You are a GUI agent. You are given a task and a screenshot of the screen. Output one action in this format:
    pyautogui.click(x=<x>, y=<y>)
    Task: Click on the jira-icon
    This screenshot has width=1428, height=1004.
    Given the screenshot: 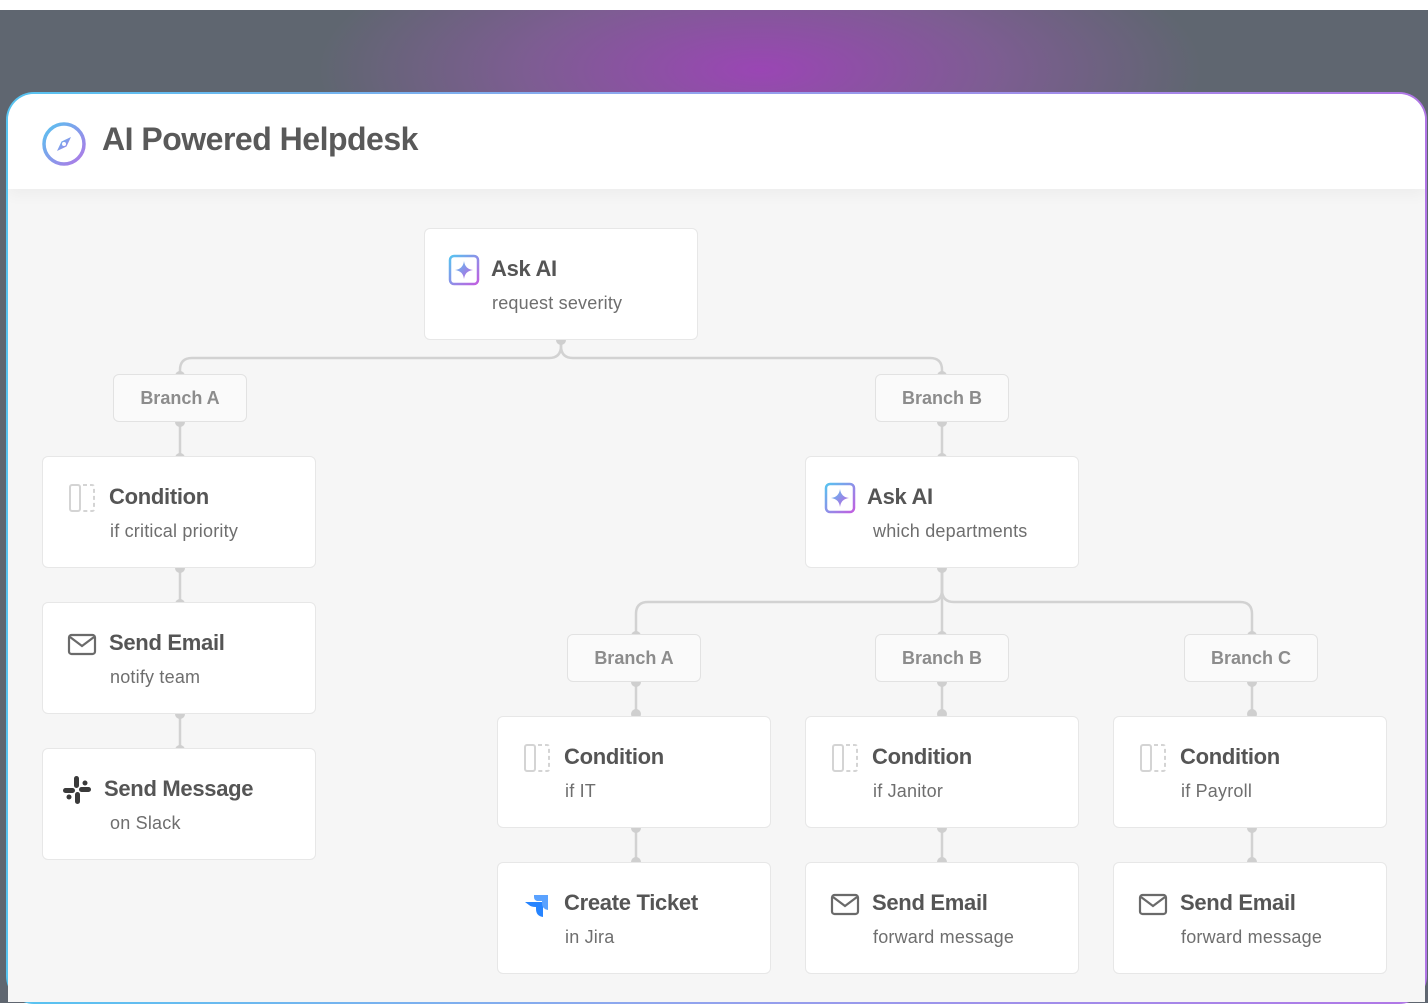 What is the action you would take?
    pyautogui.click(x=536, y=906)
    